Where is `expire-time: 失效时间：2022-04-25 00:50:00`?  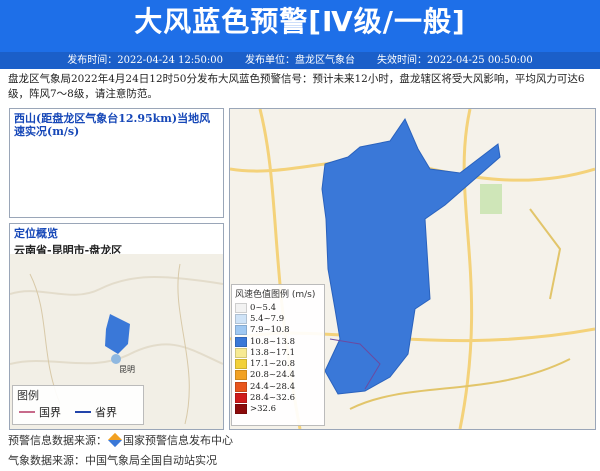 expire-time: 失效时间：2022-04-25 00:50:00 is located at coordinates (455, 60).